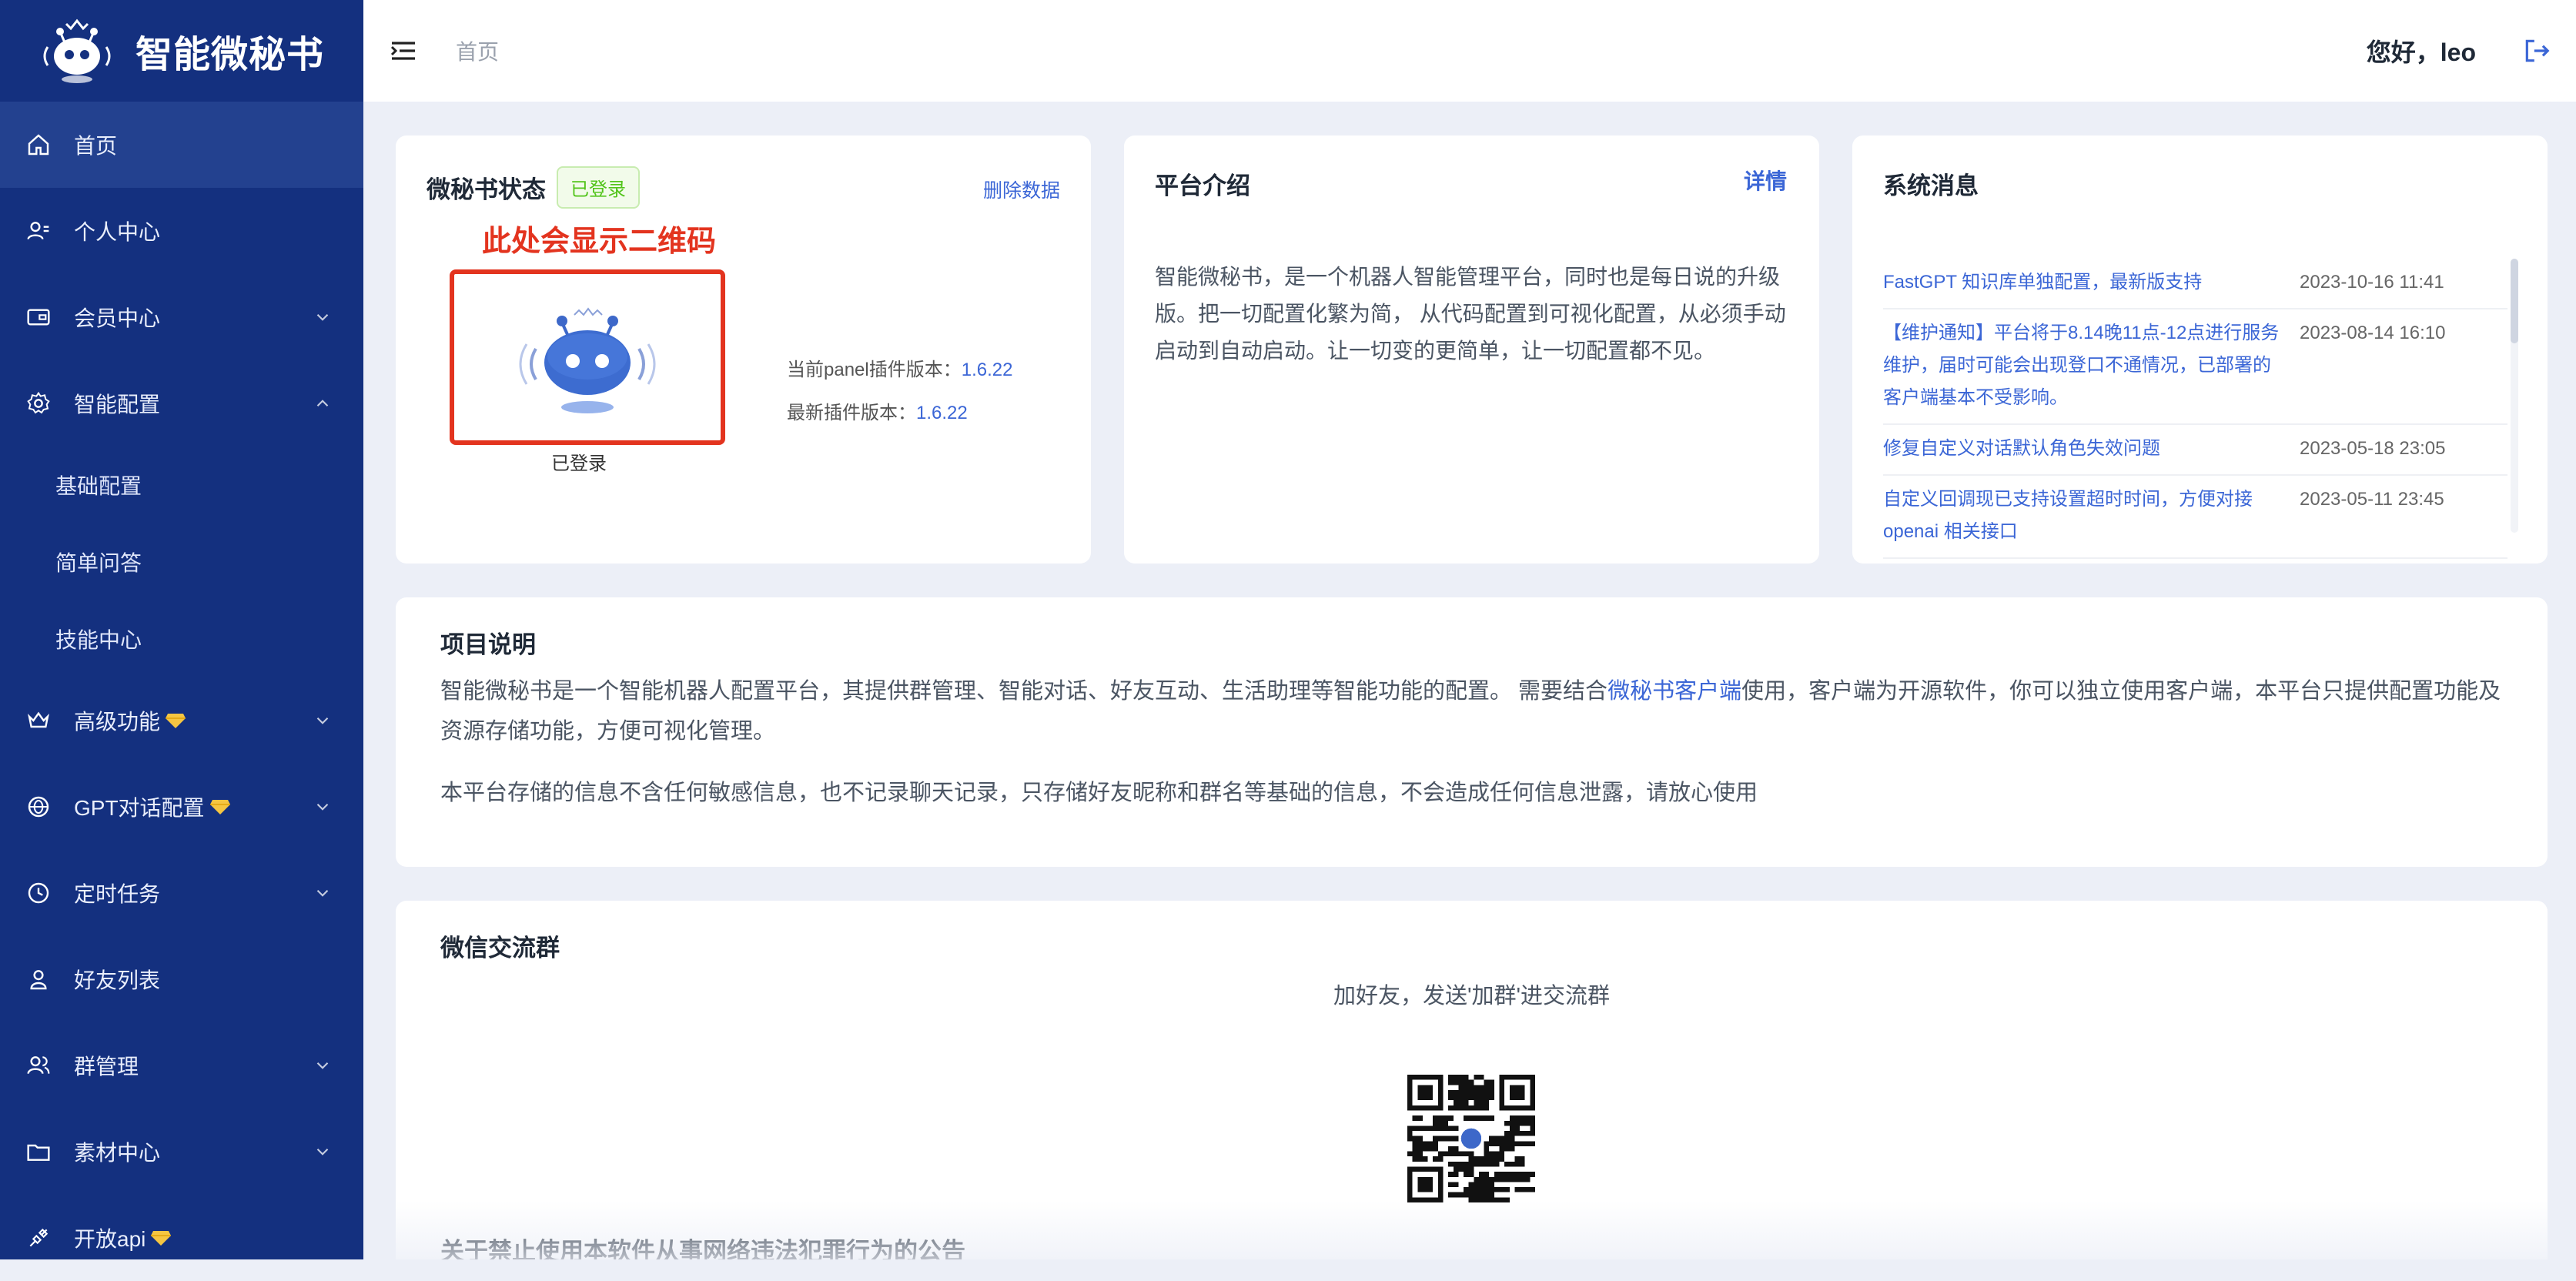 The image size is (2576, 1281). What do you see at coordinates (38, 403) in the screenshot?
I see `gear-icon` at bounding box center [38, 403].